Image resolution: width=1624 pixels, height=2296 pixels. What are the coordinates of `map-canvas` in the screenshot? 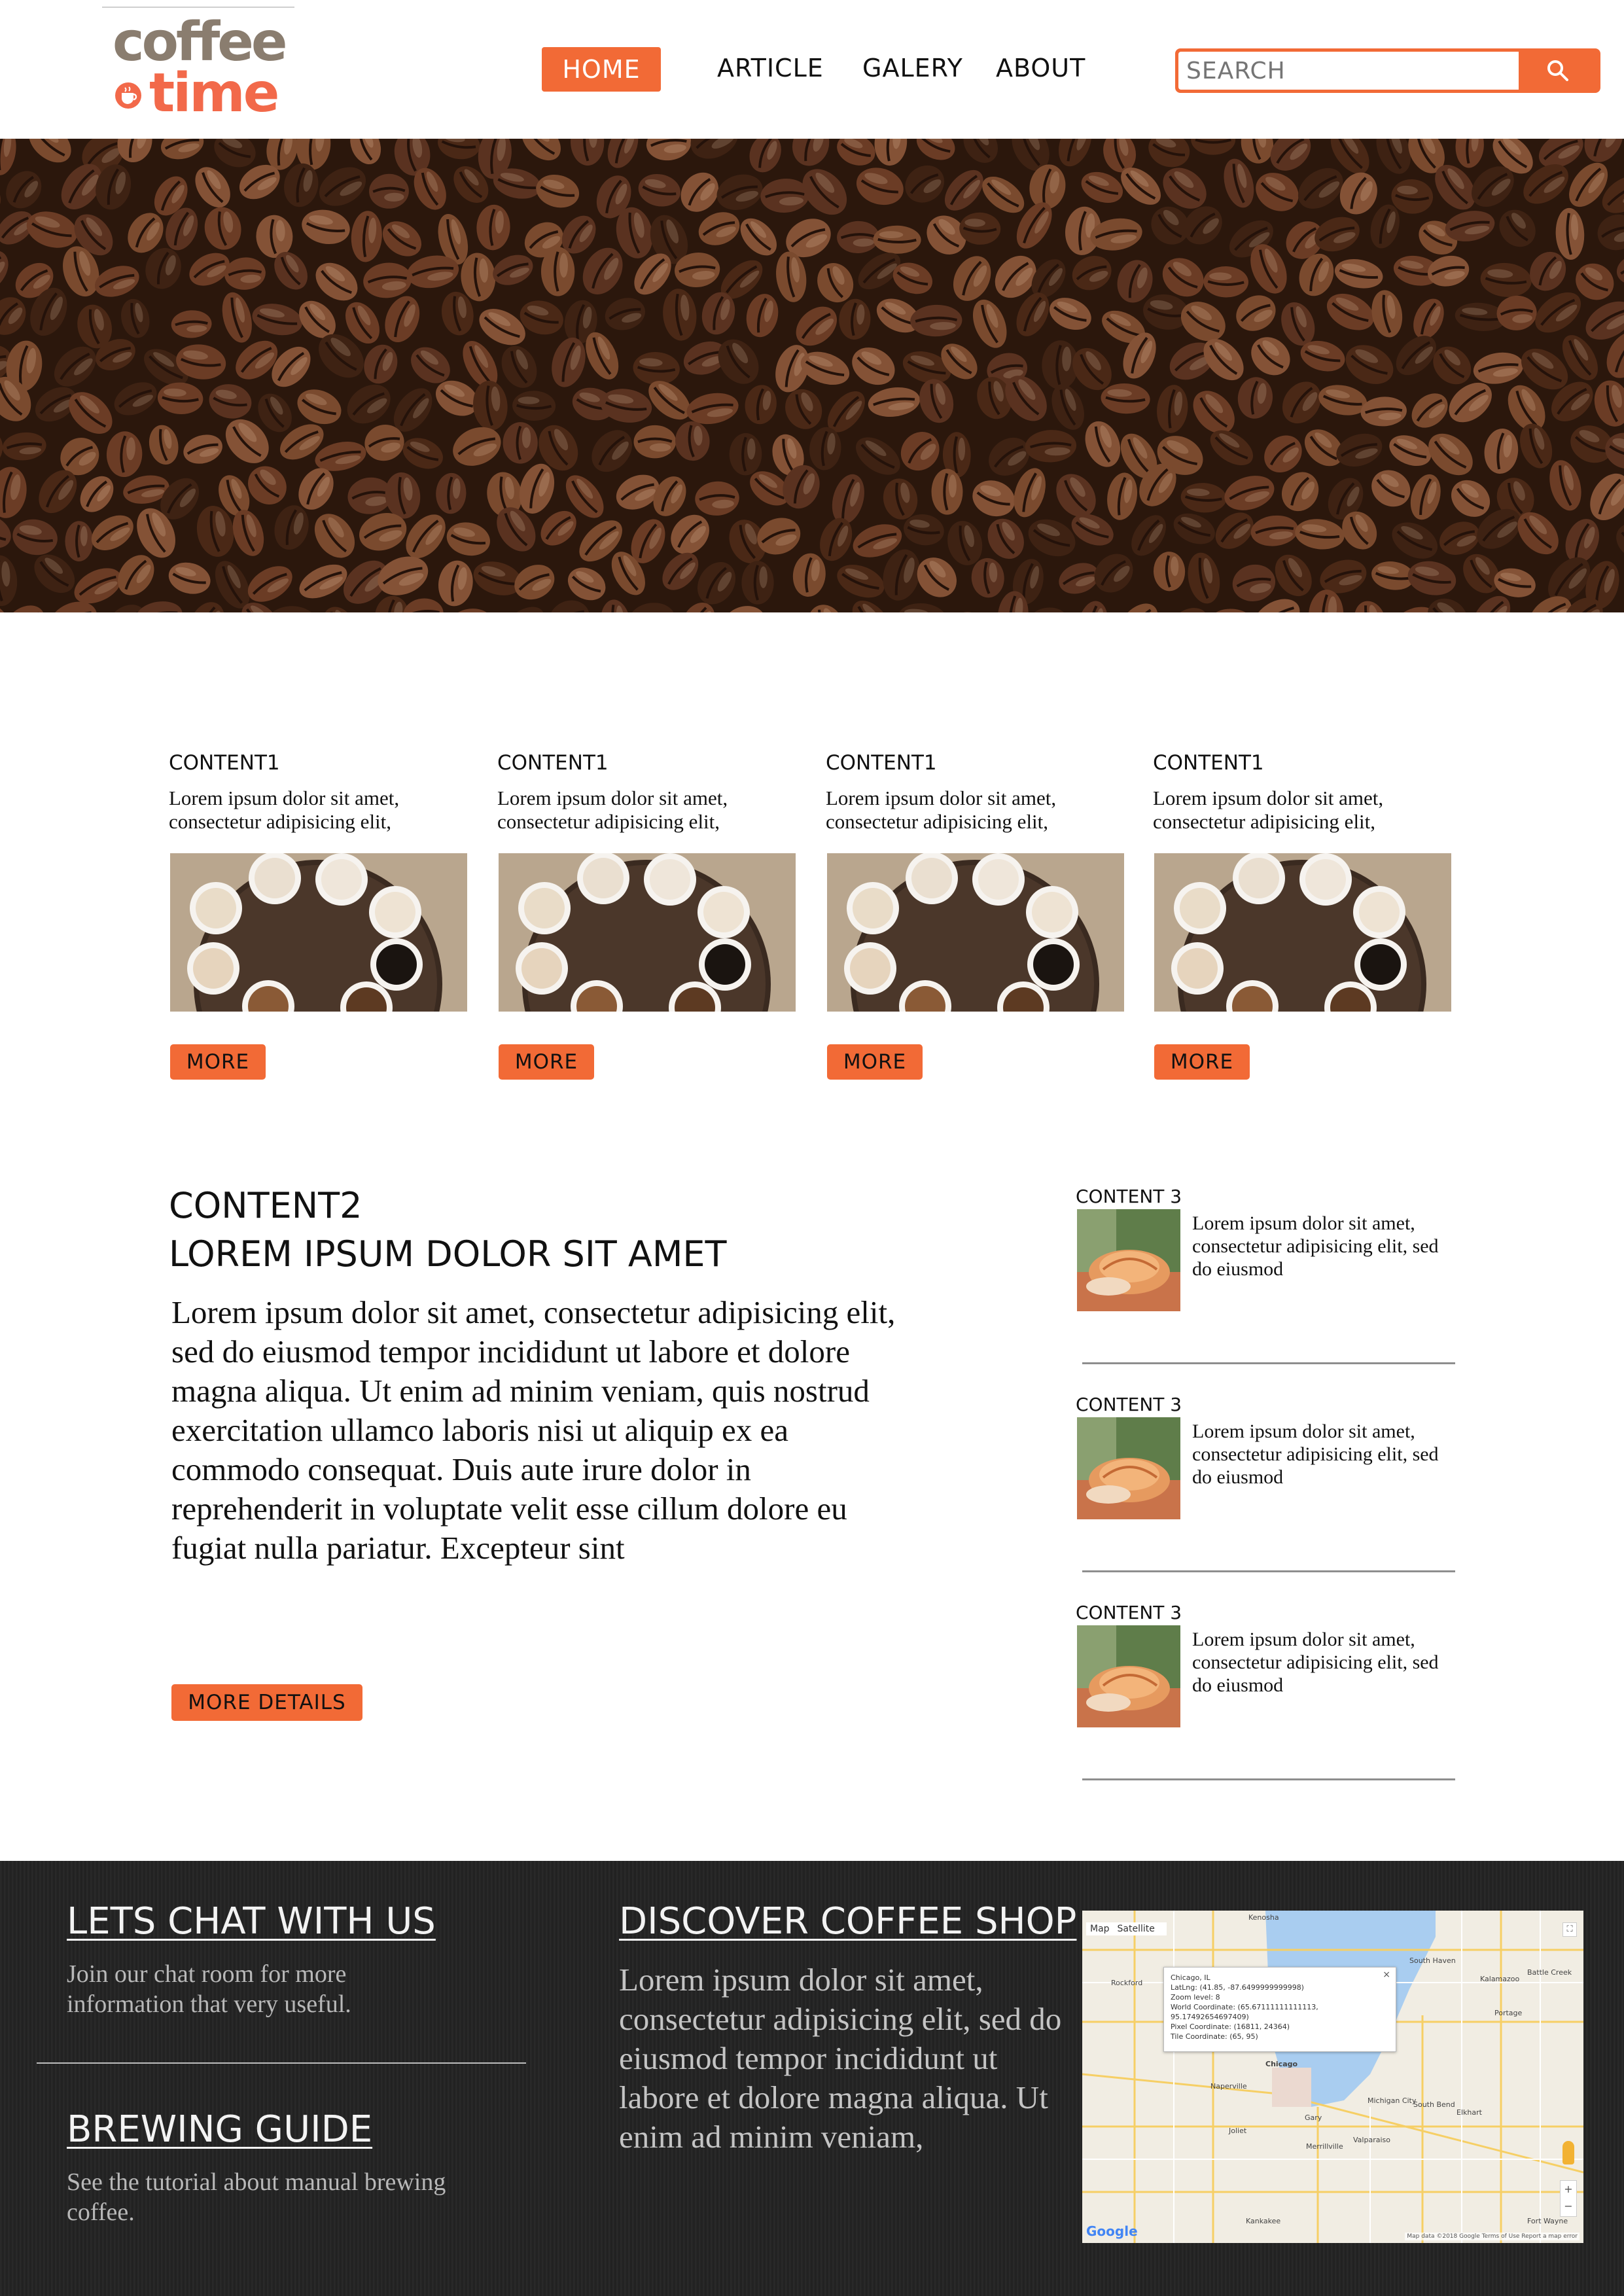 It's located at (1332, 2077).